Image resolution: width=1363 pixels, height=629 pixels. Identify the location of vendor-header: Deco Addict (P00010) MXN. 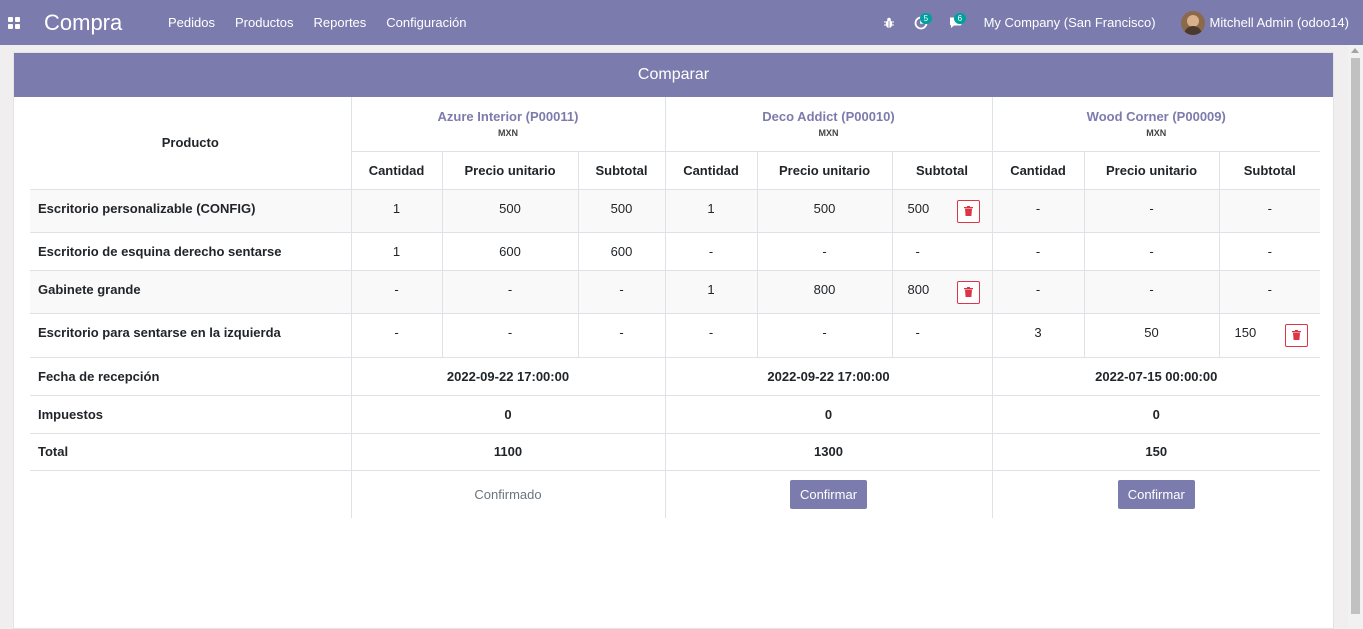
(828, 124).